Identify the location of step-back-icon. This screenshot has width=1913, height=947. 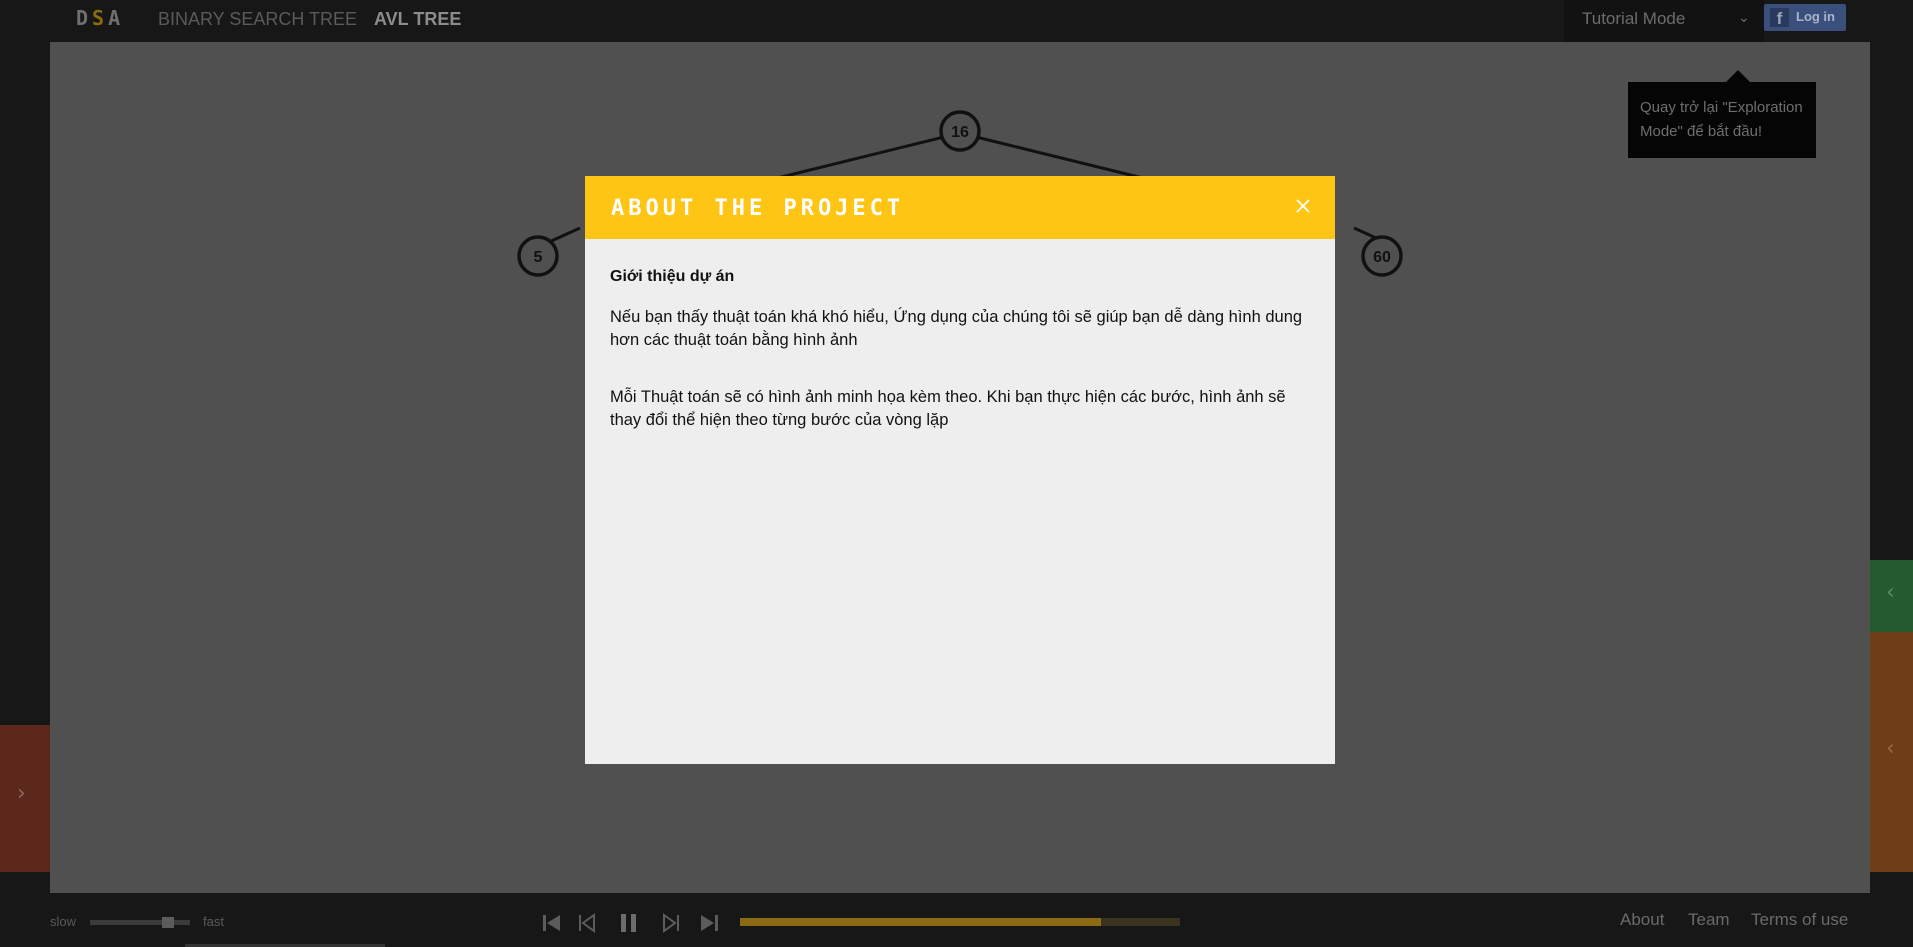
(588, 923).